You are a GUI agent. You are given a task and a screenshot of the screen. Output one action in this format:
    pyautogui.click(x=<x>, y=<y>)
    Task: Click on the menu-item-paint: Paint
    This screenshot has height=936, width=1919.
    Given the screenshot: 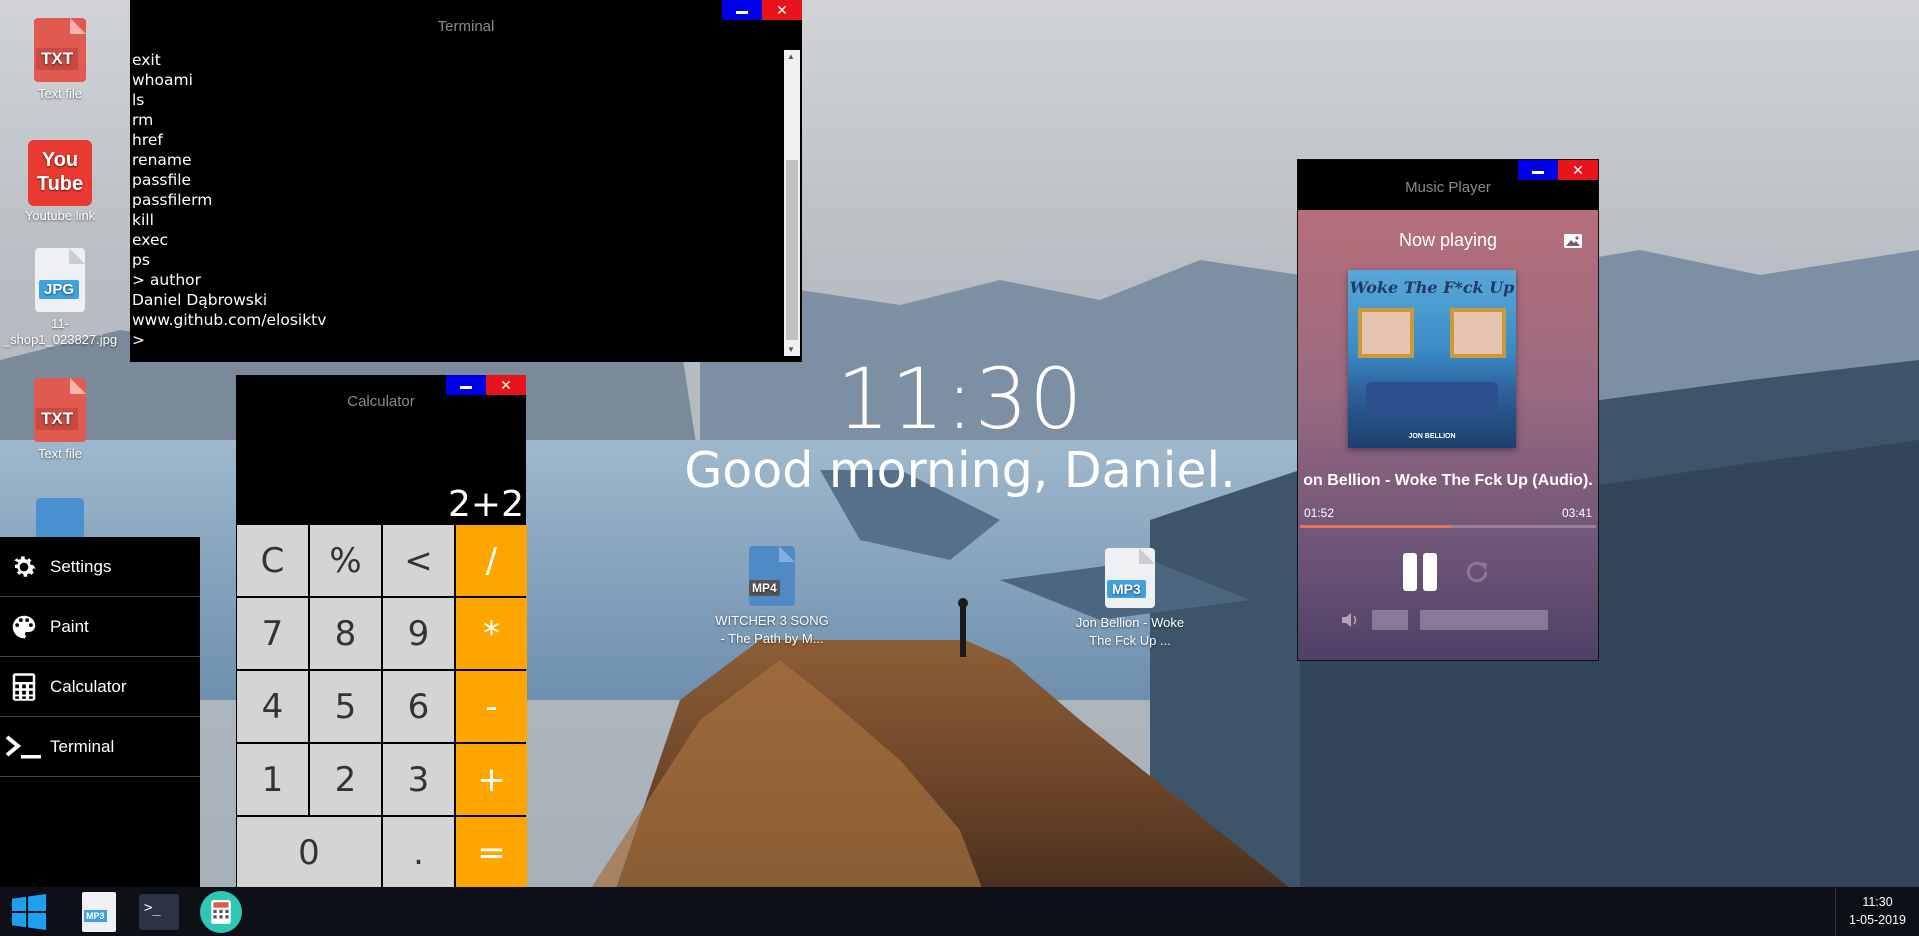 What is the action you would take?
    pyautogui.click(x=100, y=627)
    